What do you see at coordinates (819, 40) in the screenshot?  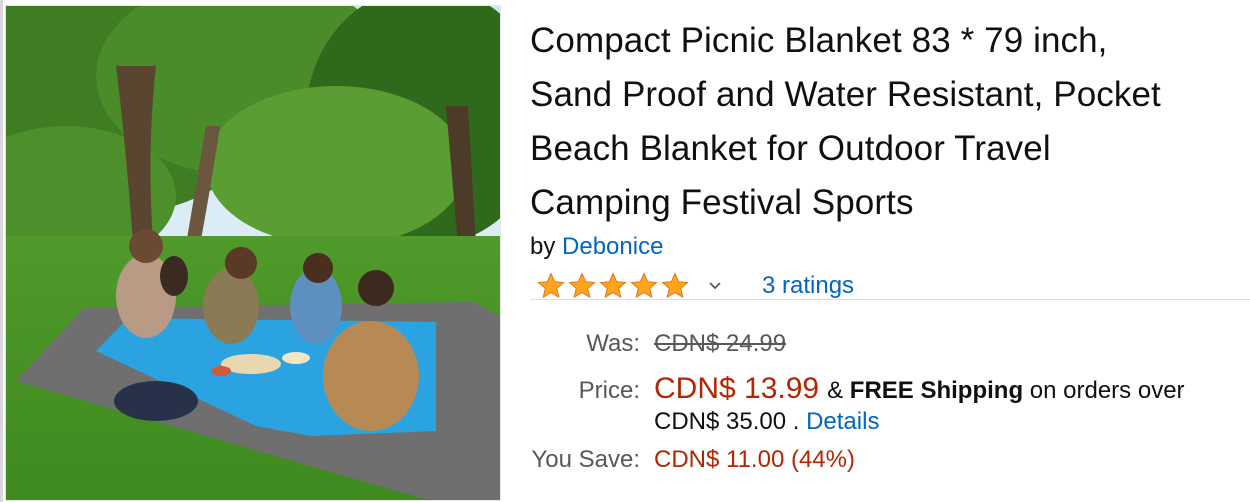 I see `product-title-line: Compact Picnic Blanket 83 * 79 inch,` at bounding box center [819, 40].